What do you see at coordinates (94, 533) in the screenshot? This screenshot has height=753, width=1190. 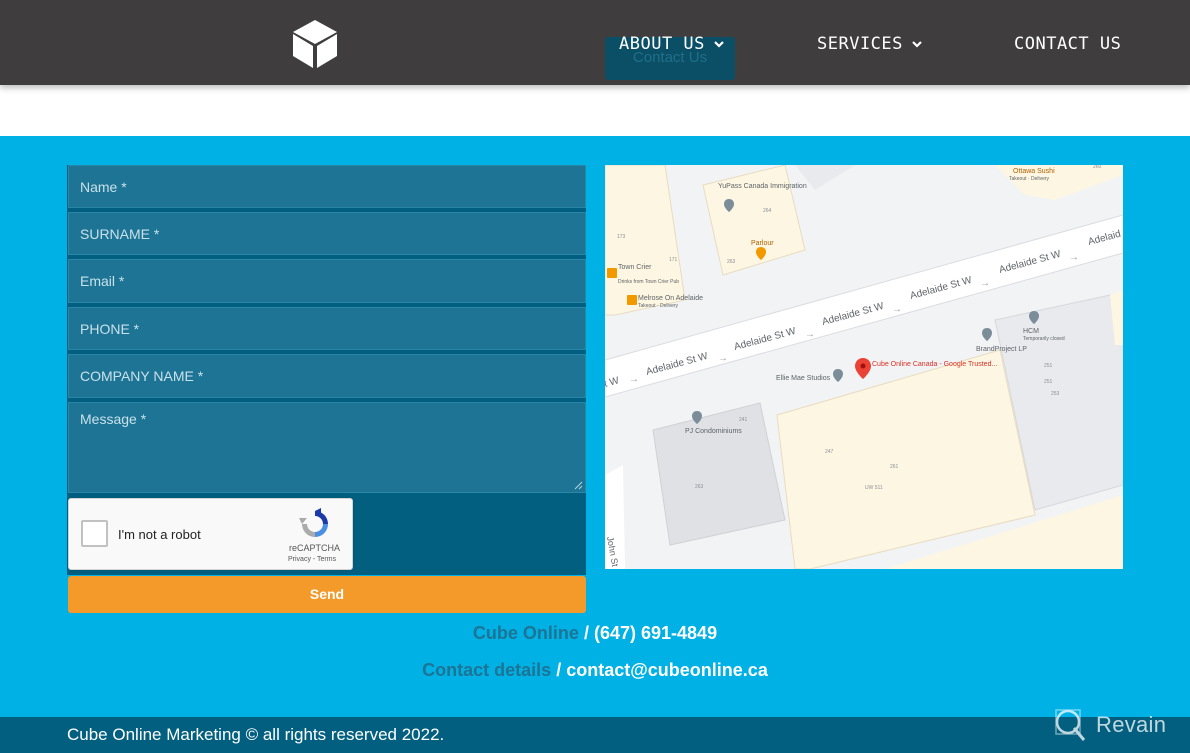 I see `recaptcha-checkbox` at bounding box center [94, 533].